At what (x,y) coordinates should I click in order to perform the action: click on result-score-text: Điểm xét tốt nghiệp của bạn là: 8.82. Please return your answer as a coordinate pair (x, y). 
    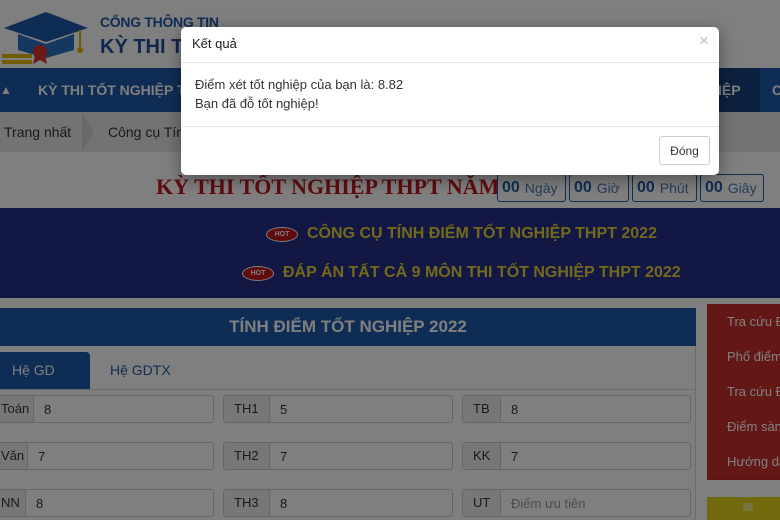
    Looking at the image, I should click on (299, 84).